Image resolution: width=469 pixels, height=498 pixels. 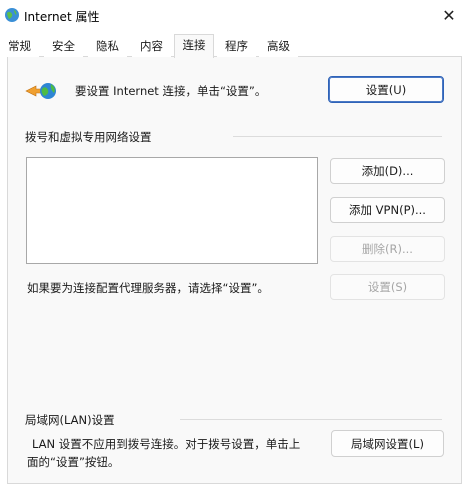 I want to click on lan-group-label: 局域网(LAN)设置, so click(x=70, y=420).